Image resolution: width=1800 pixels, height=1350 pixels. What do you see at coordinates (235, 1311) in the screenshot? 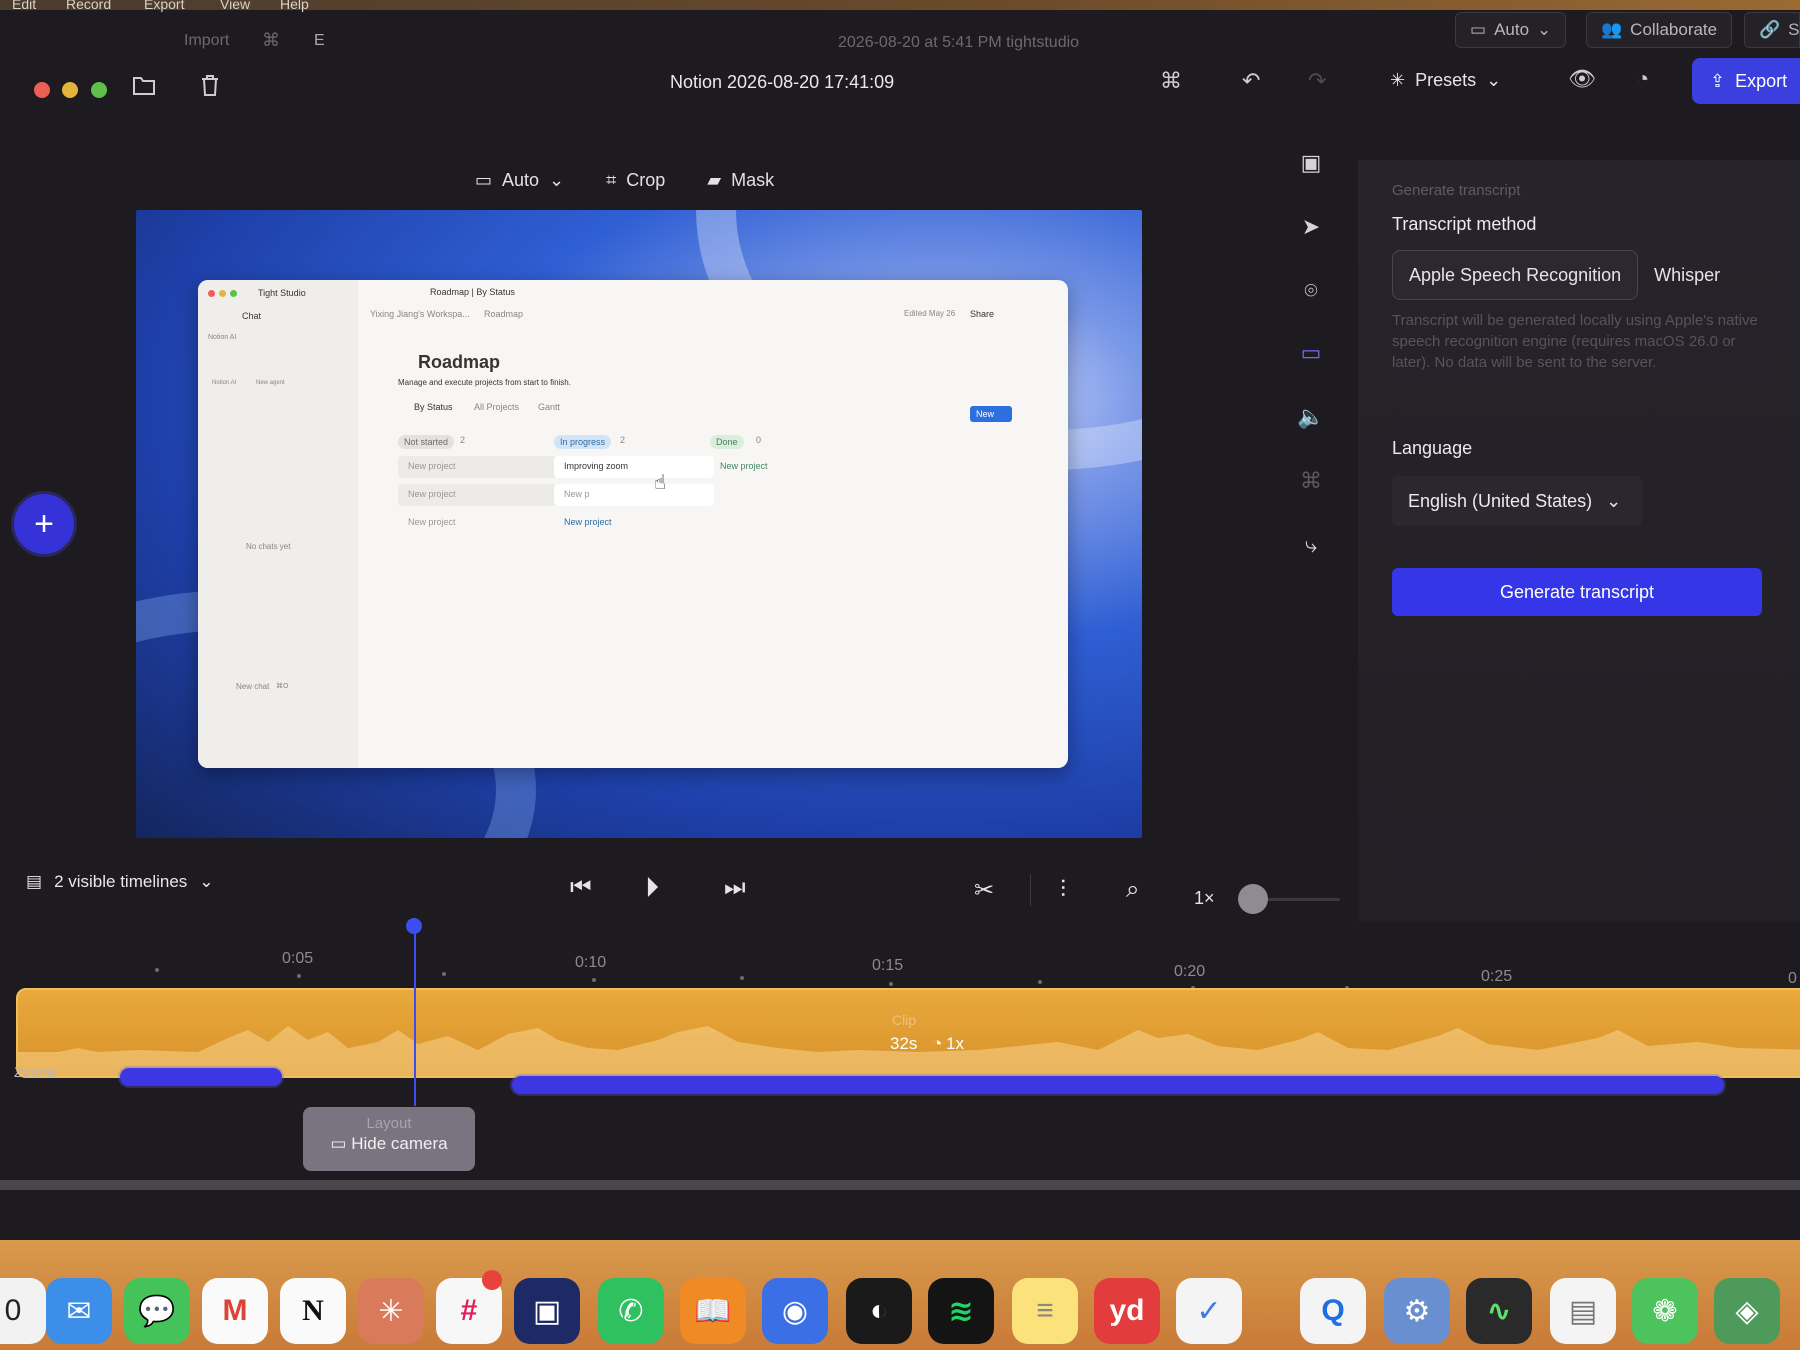
I see `dock-gmail: M` at bounding box center [235, 1311].